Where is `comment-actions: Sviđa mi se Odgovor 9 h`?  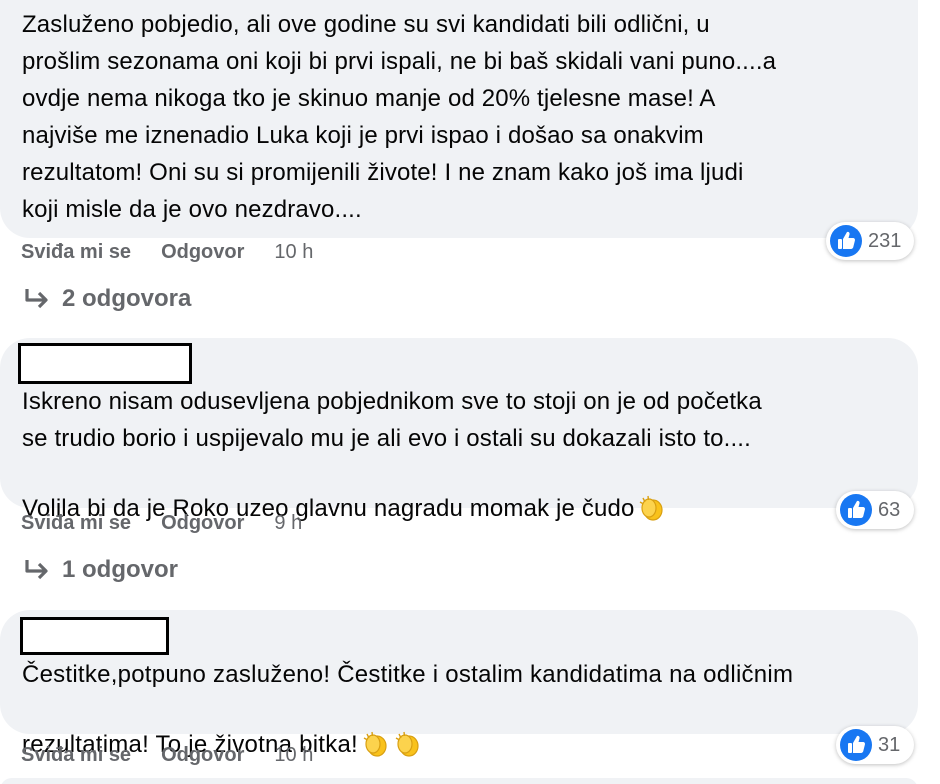
comment-actions: Sviđa mi se Odgovor 9 h is located at coordinates (161, 523).